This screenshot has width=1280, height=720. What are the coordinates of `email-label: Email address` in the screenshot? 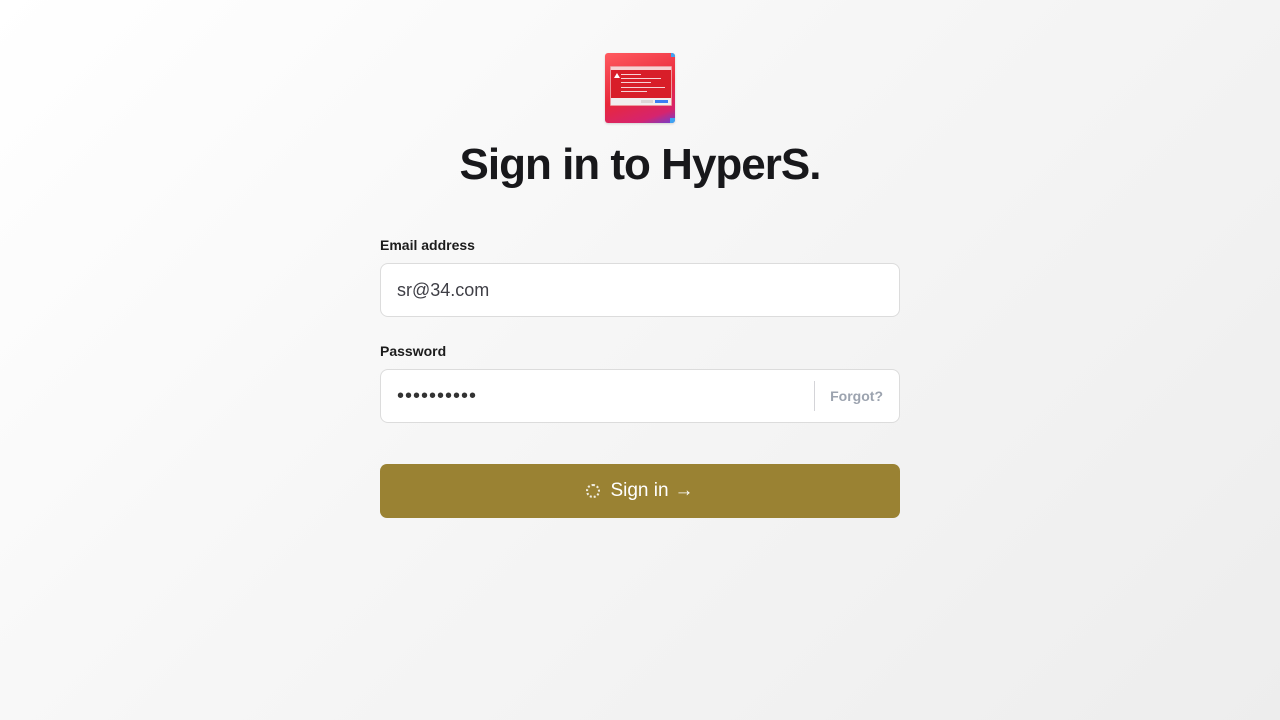 It's located at (427, 245).